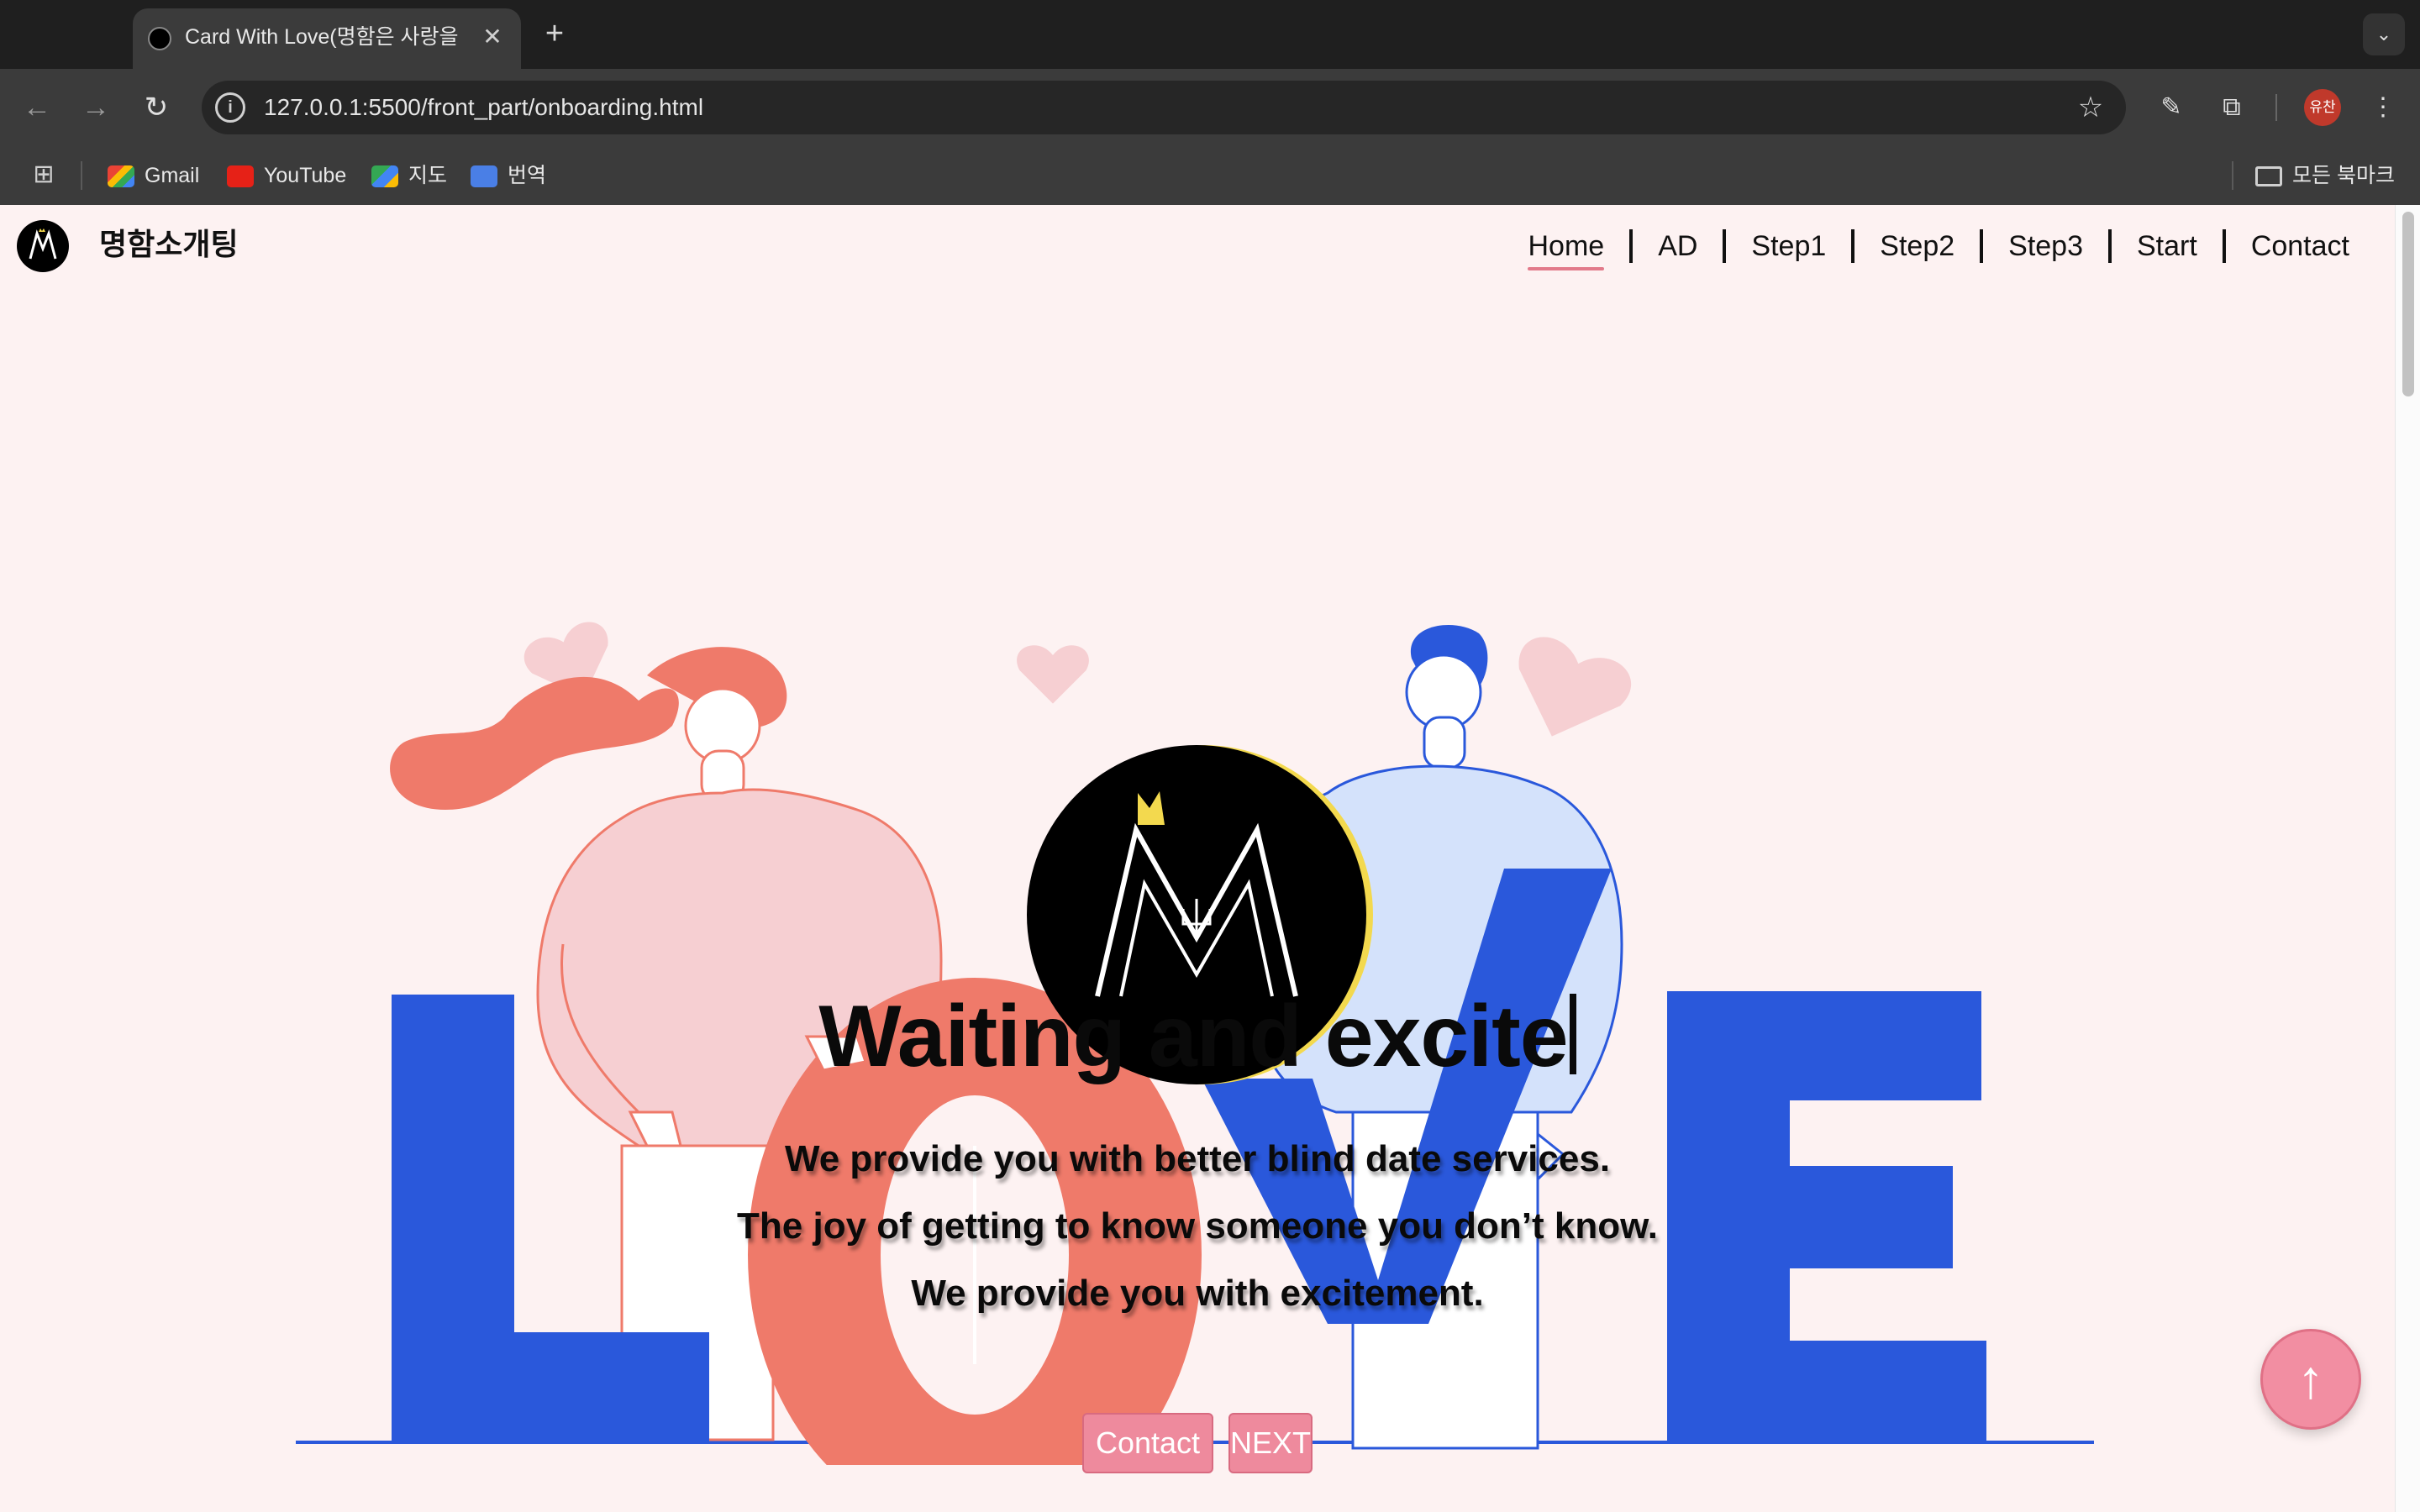 The image size is (2420, 1512). What do you see at coordinates (2300, 246) in the screenshot?
I see `nav-contact: Contact` at bounding box center [2300, 246].